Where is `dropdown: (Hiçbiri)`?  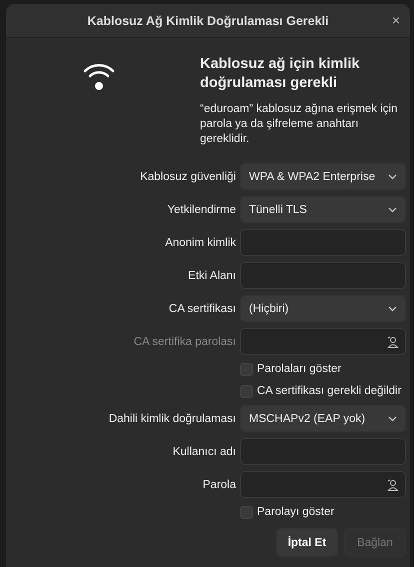 dropdown: (Hiçbiri) is located at coordinates (323, 308).